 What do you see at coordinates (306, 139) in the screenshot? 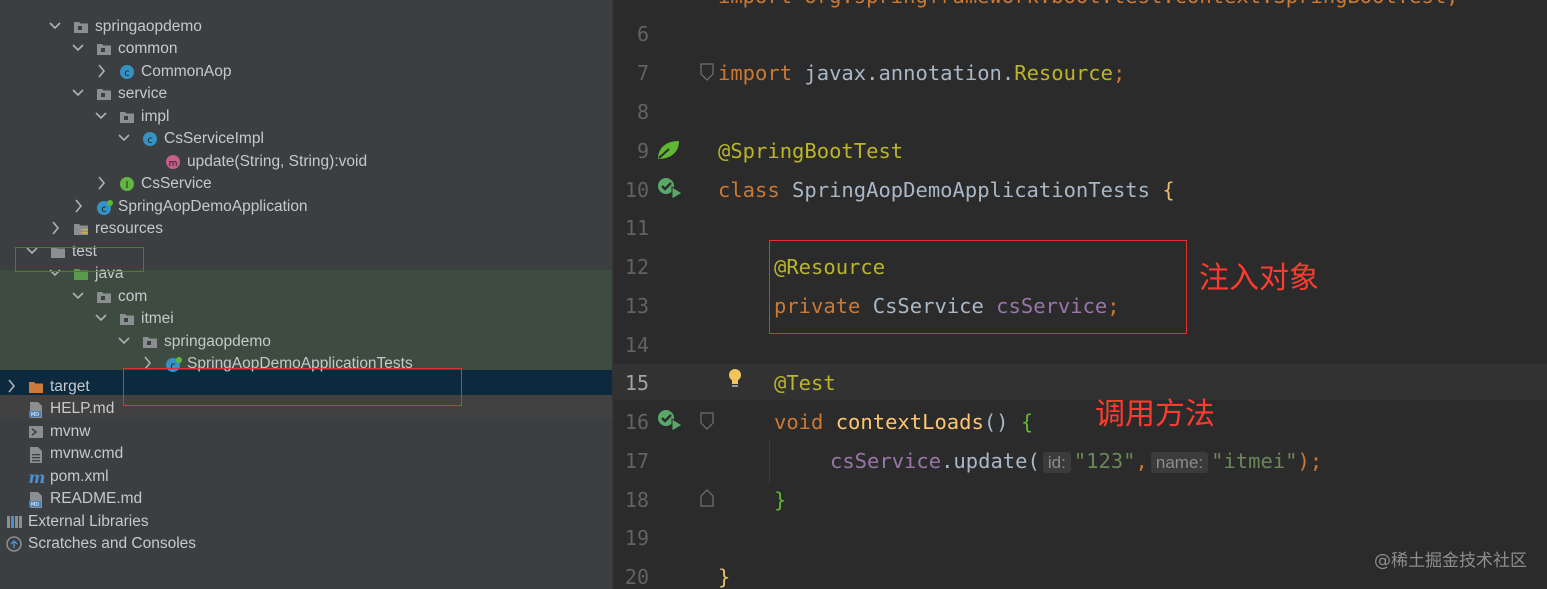
I see `tree-row: c CsServiceImpl` at bounding box center [306, 139].